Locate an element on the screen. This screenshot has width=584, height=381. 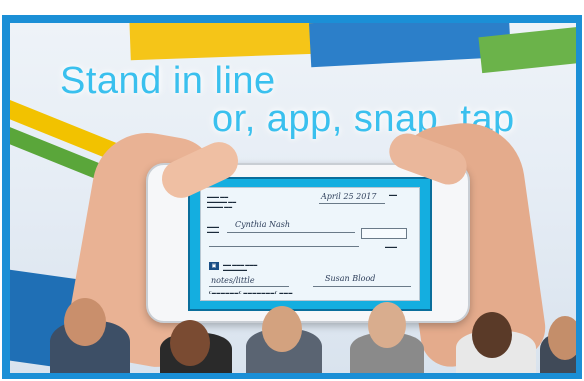
person-5-head is located at coordinates (492, 335).